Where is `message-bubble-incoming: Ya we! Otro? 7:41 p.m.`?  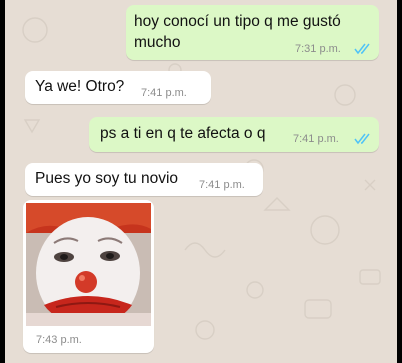 message-bubble-incoming: Ya we! Otro? 7:41 p.m. is located at coordinates (118, 87).